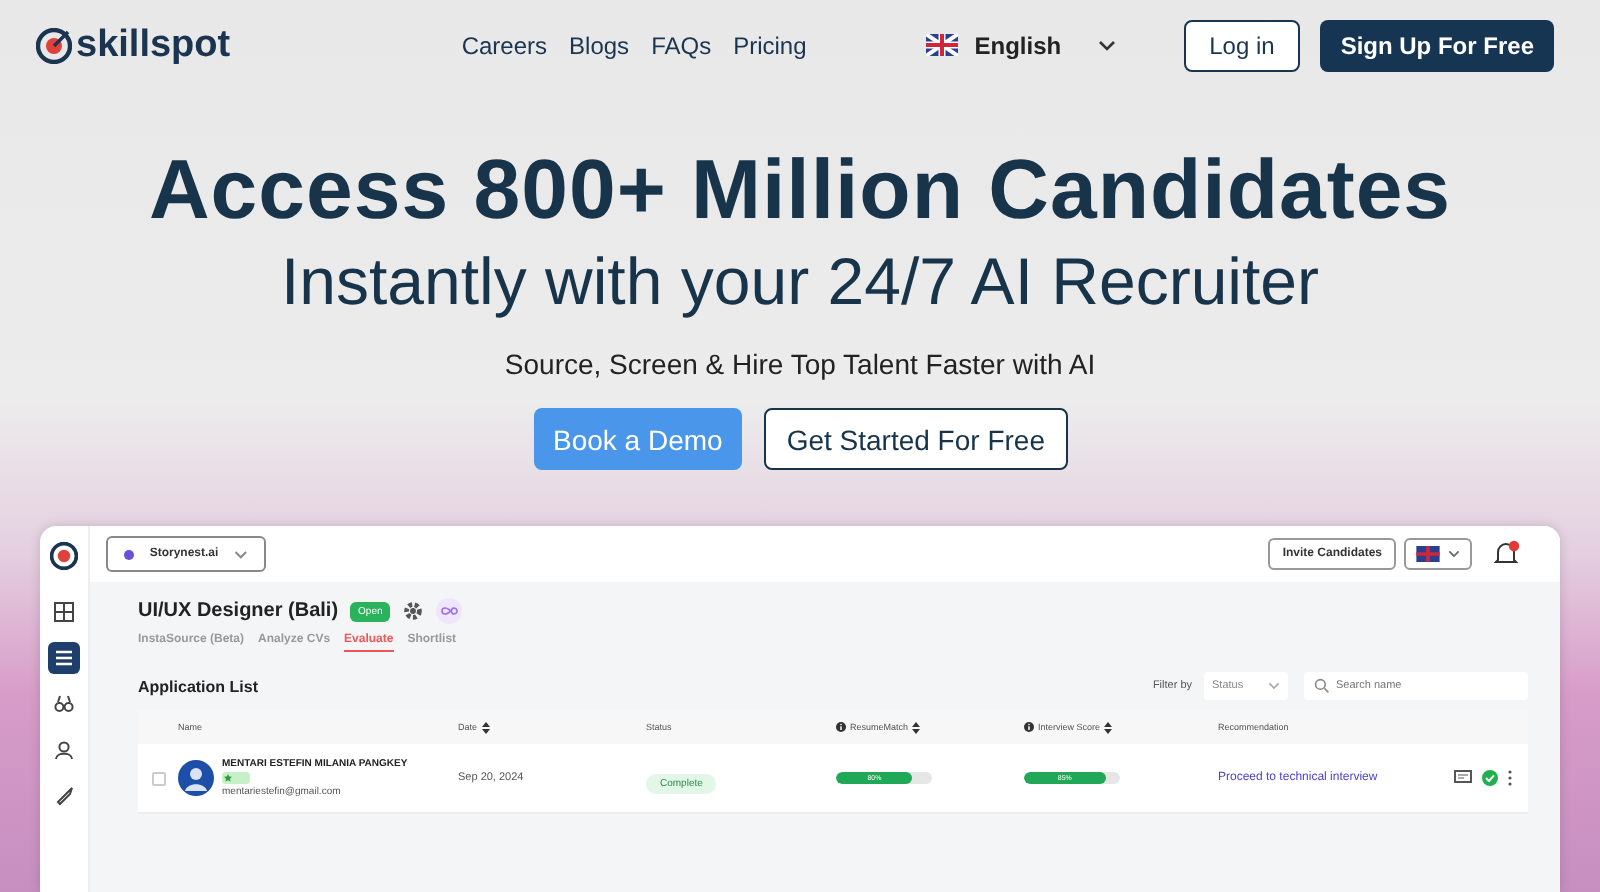 The width and height of the screenshot is (1600, 892). What do you see at coordinates (198, 686) in the screenshot?
I see `list-title: Application List` at bounding box center [198, 686].